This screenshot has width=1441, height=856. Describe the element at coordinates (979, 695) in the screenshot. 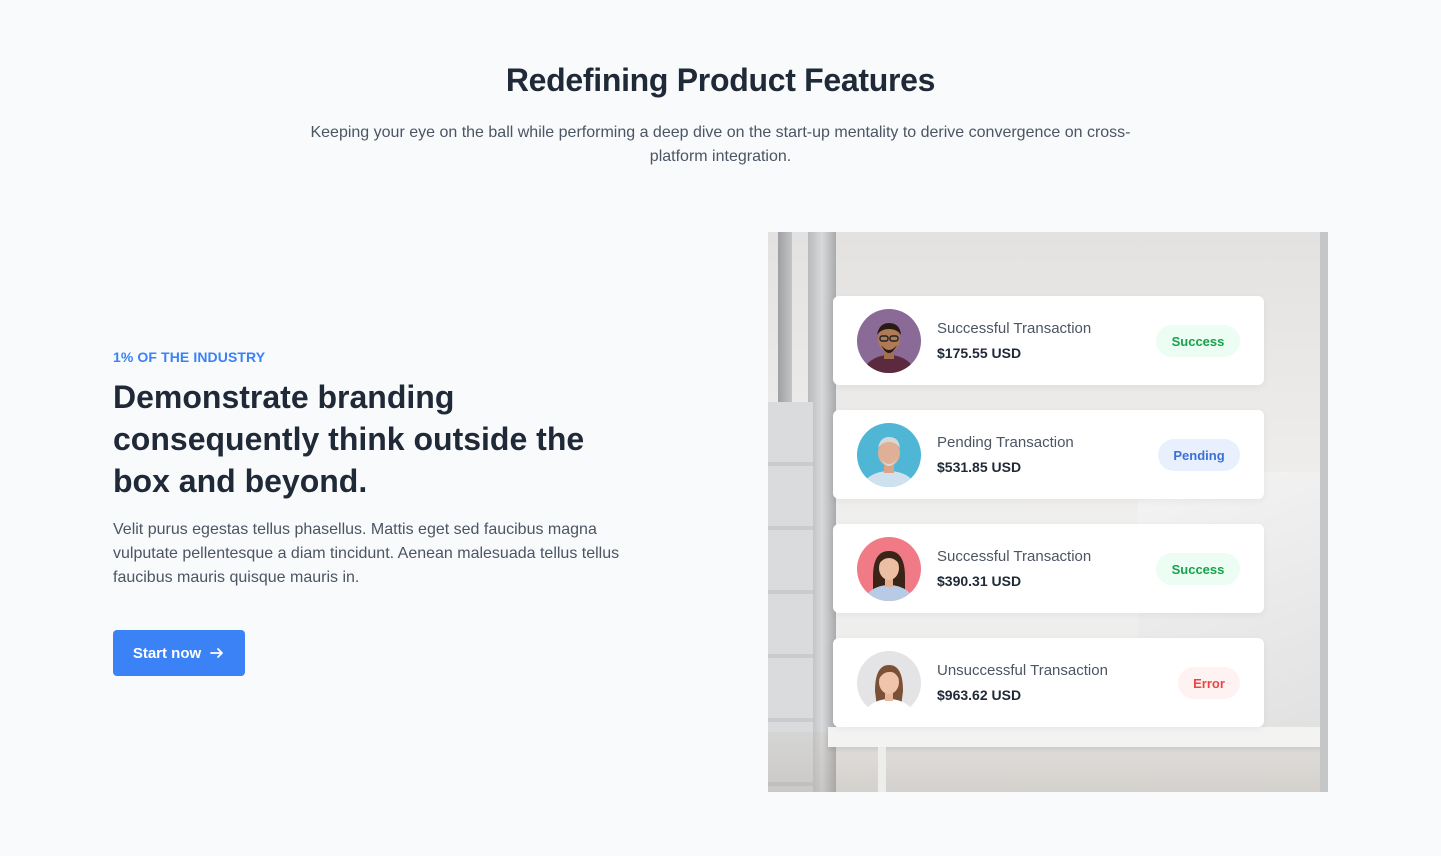

I see `transaction-amount: $963.62 USD` at that location.